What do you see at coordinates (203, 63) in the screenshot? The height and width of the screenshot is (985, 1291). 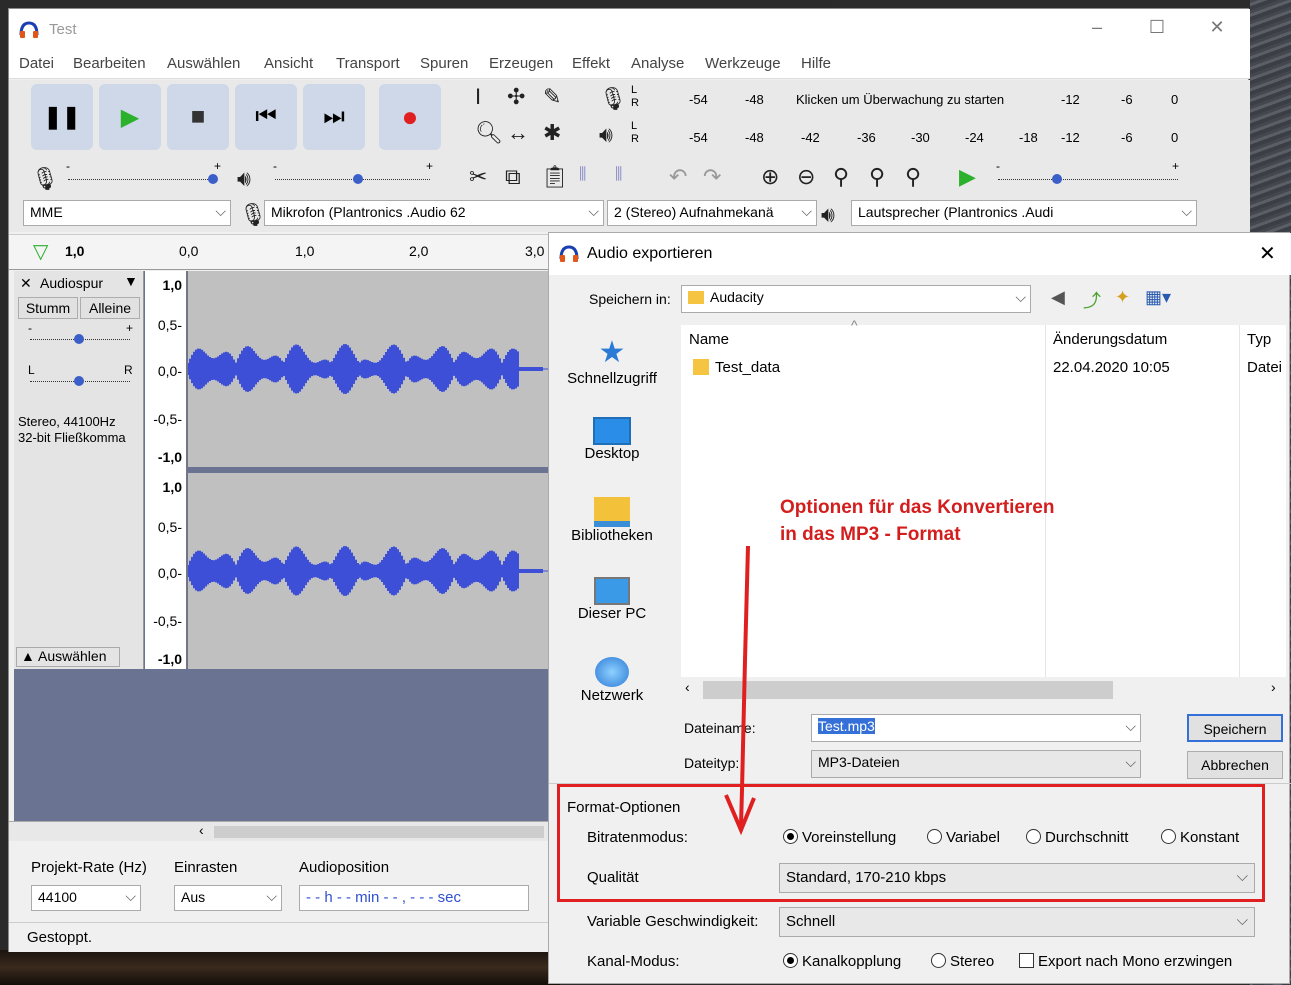 I see `menu-auswaehlen: Auswählen` at bounding box center [203, 63].